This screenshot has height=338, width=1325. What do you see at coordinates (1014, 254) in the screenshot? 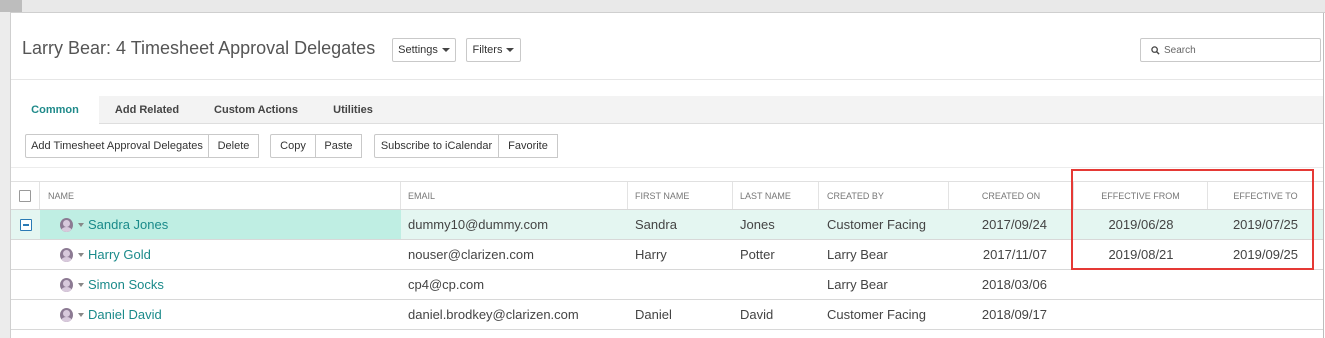
I see `created-on-cell: 2017/11/07` at bounding box center [1014, 254].